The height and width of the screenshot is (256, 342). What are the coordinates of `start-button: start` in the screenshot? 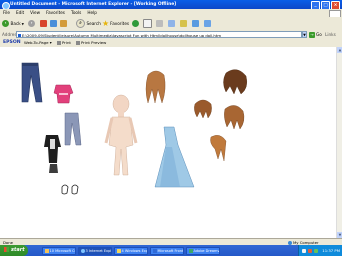 It's located at (14, 250).